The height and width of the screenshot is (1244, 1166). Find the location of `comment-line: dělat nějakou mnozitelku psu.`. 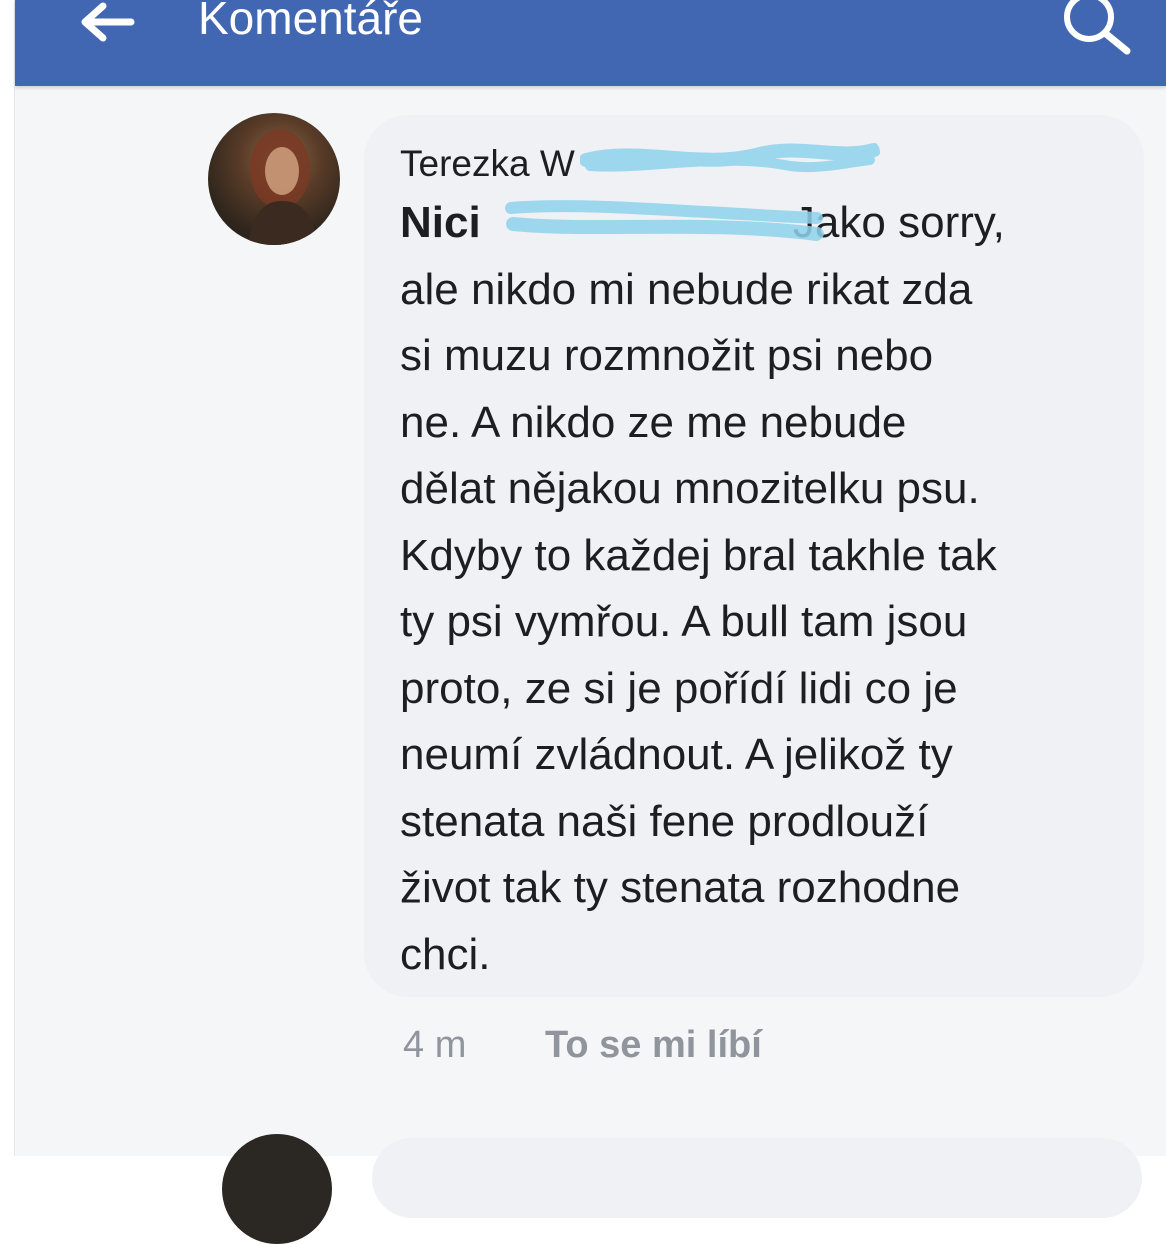

comment-line: dělat nějakou mnozitelku psu. is located at coordinates (690, 488).